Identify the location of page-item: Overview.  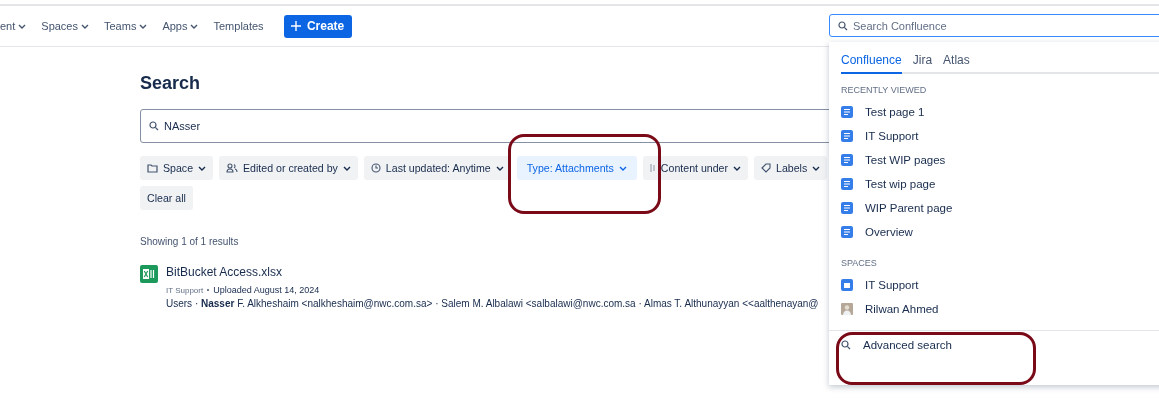
(994, 232).